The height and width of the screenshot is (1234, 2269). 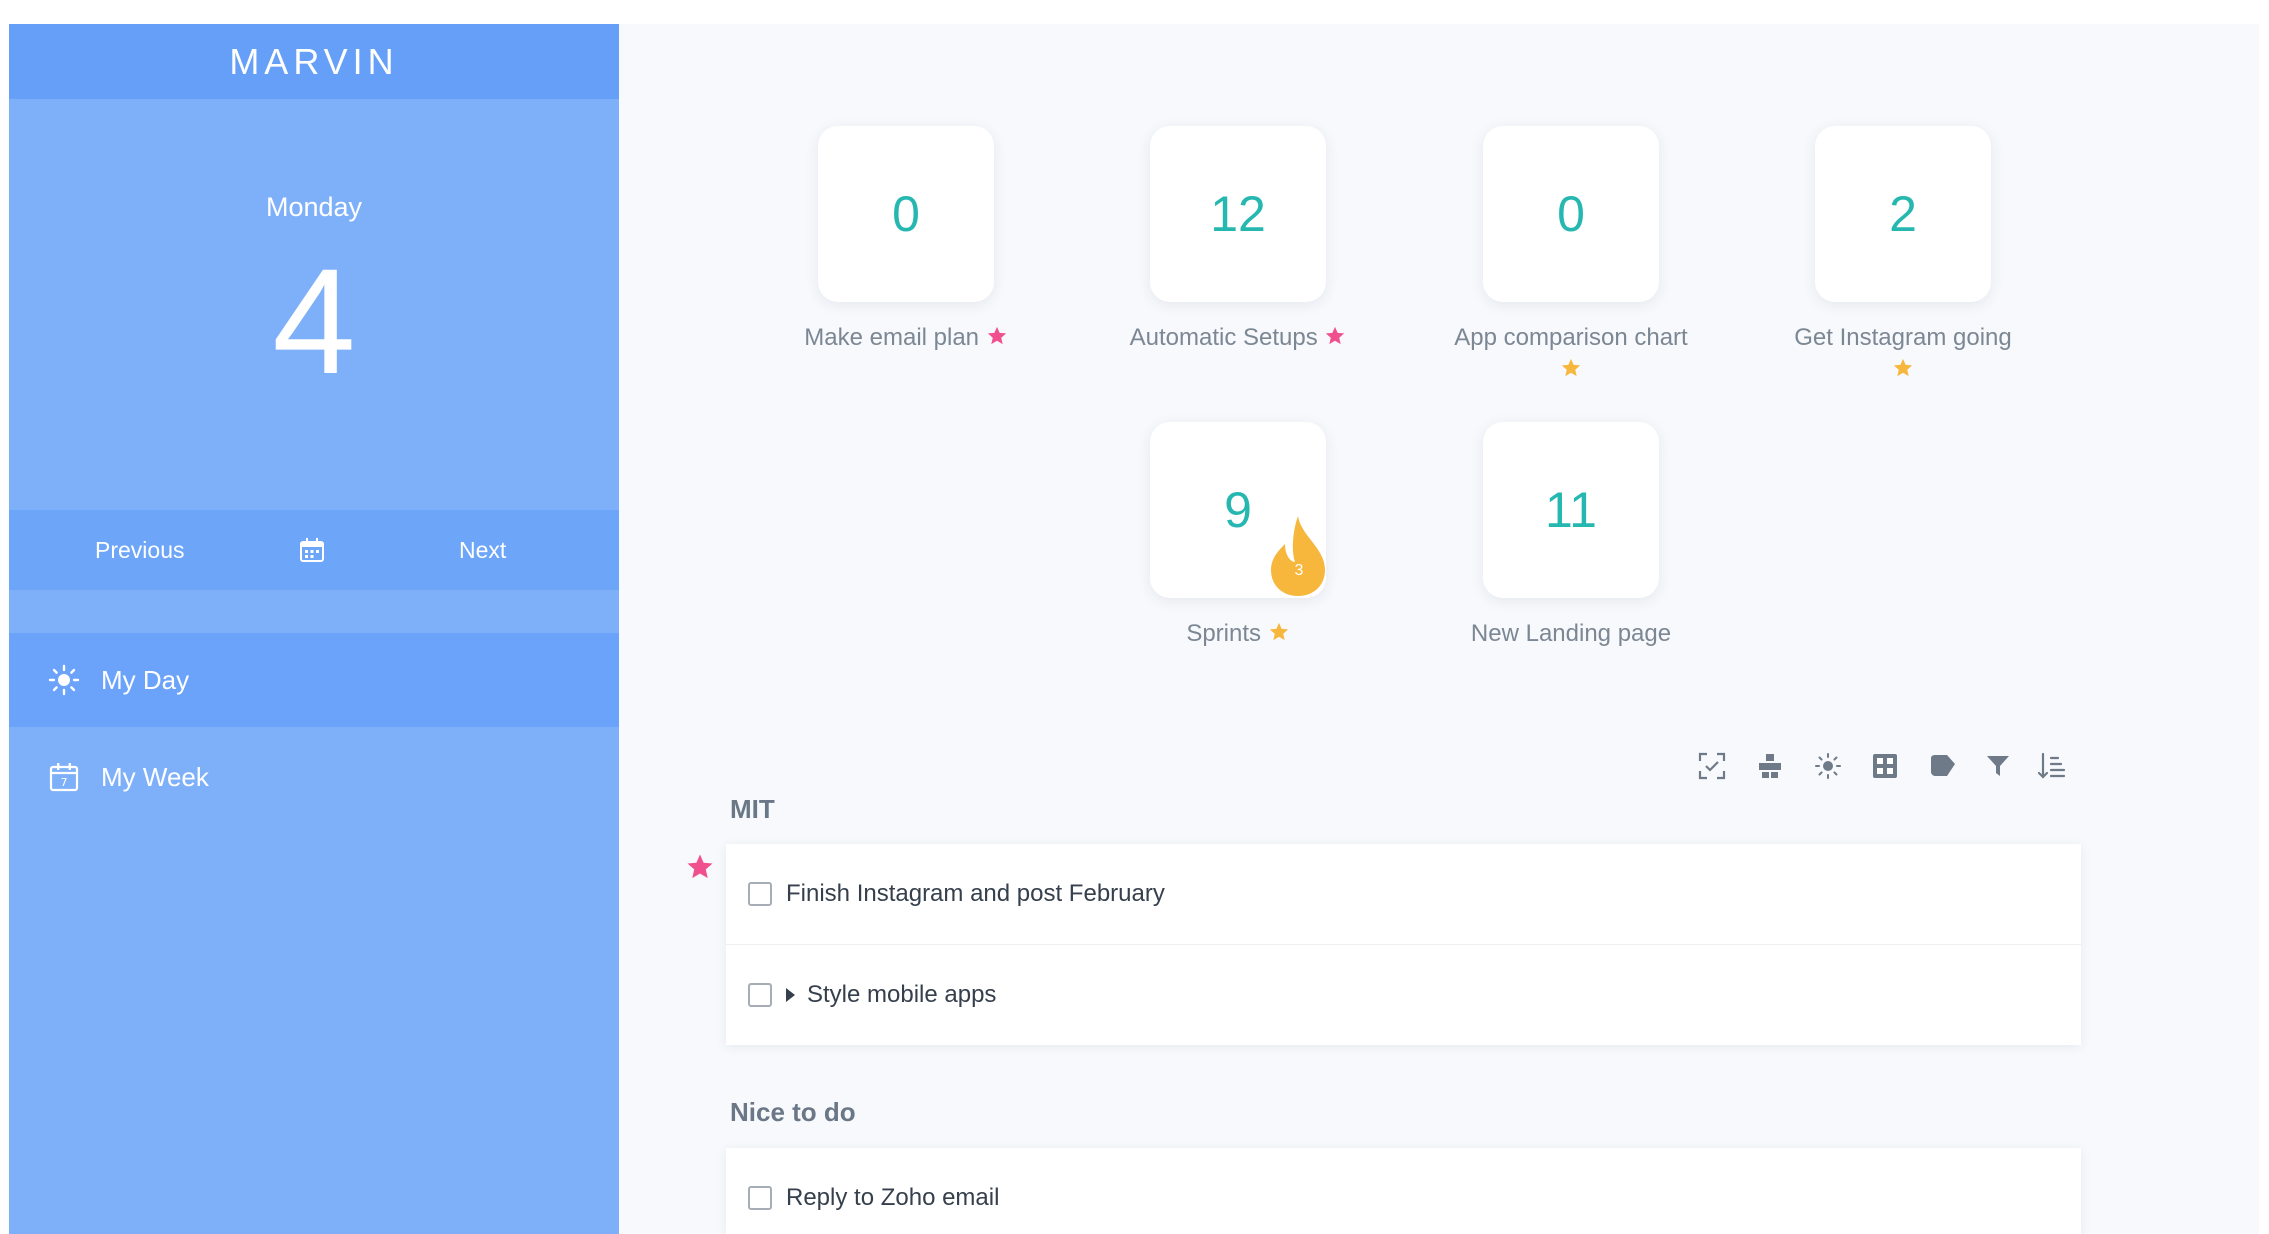 What do you see at coordinates (314, 777) in the screenshot?
I see `sidebar-item-my-week: 7 My Week` at bounding box center [314, 777].